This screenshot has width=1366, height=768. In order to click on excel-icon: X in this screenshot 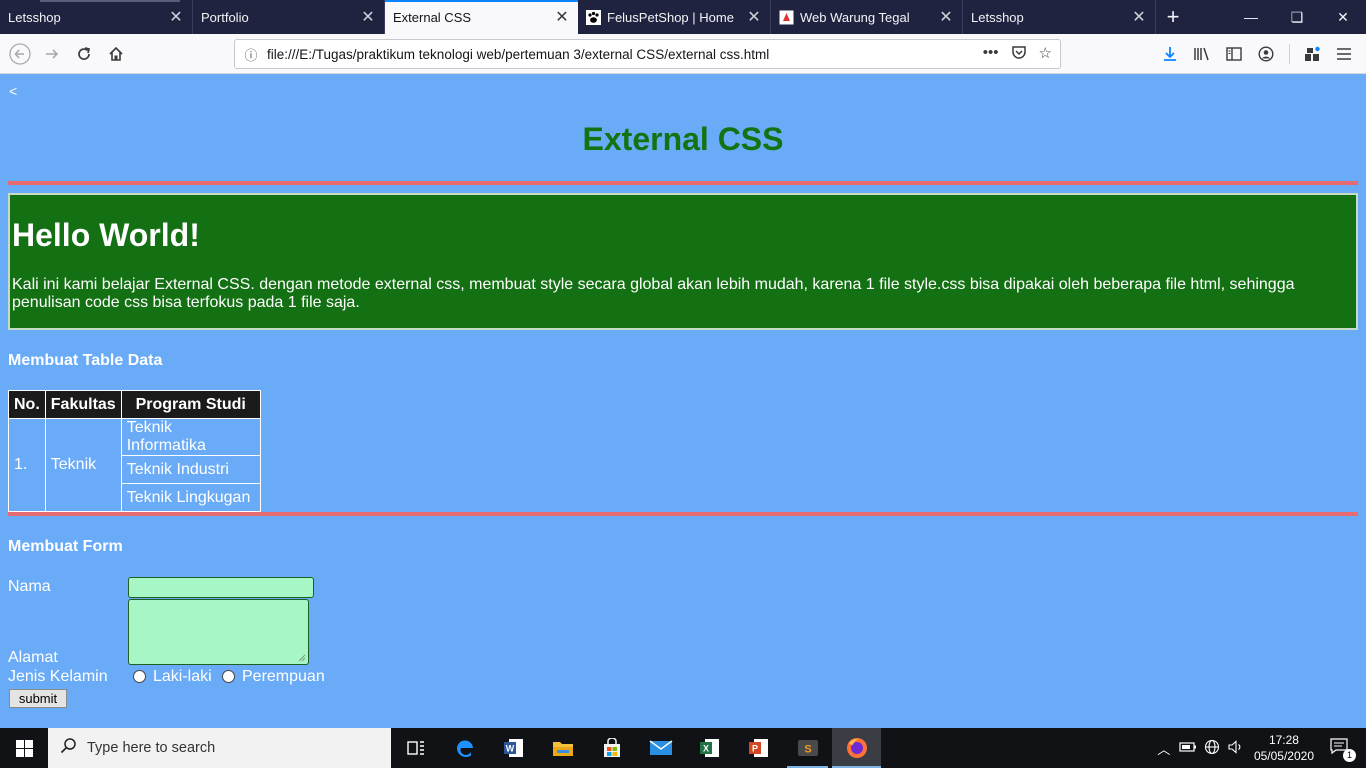, I will do `click(709, 748)`.